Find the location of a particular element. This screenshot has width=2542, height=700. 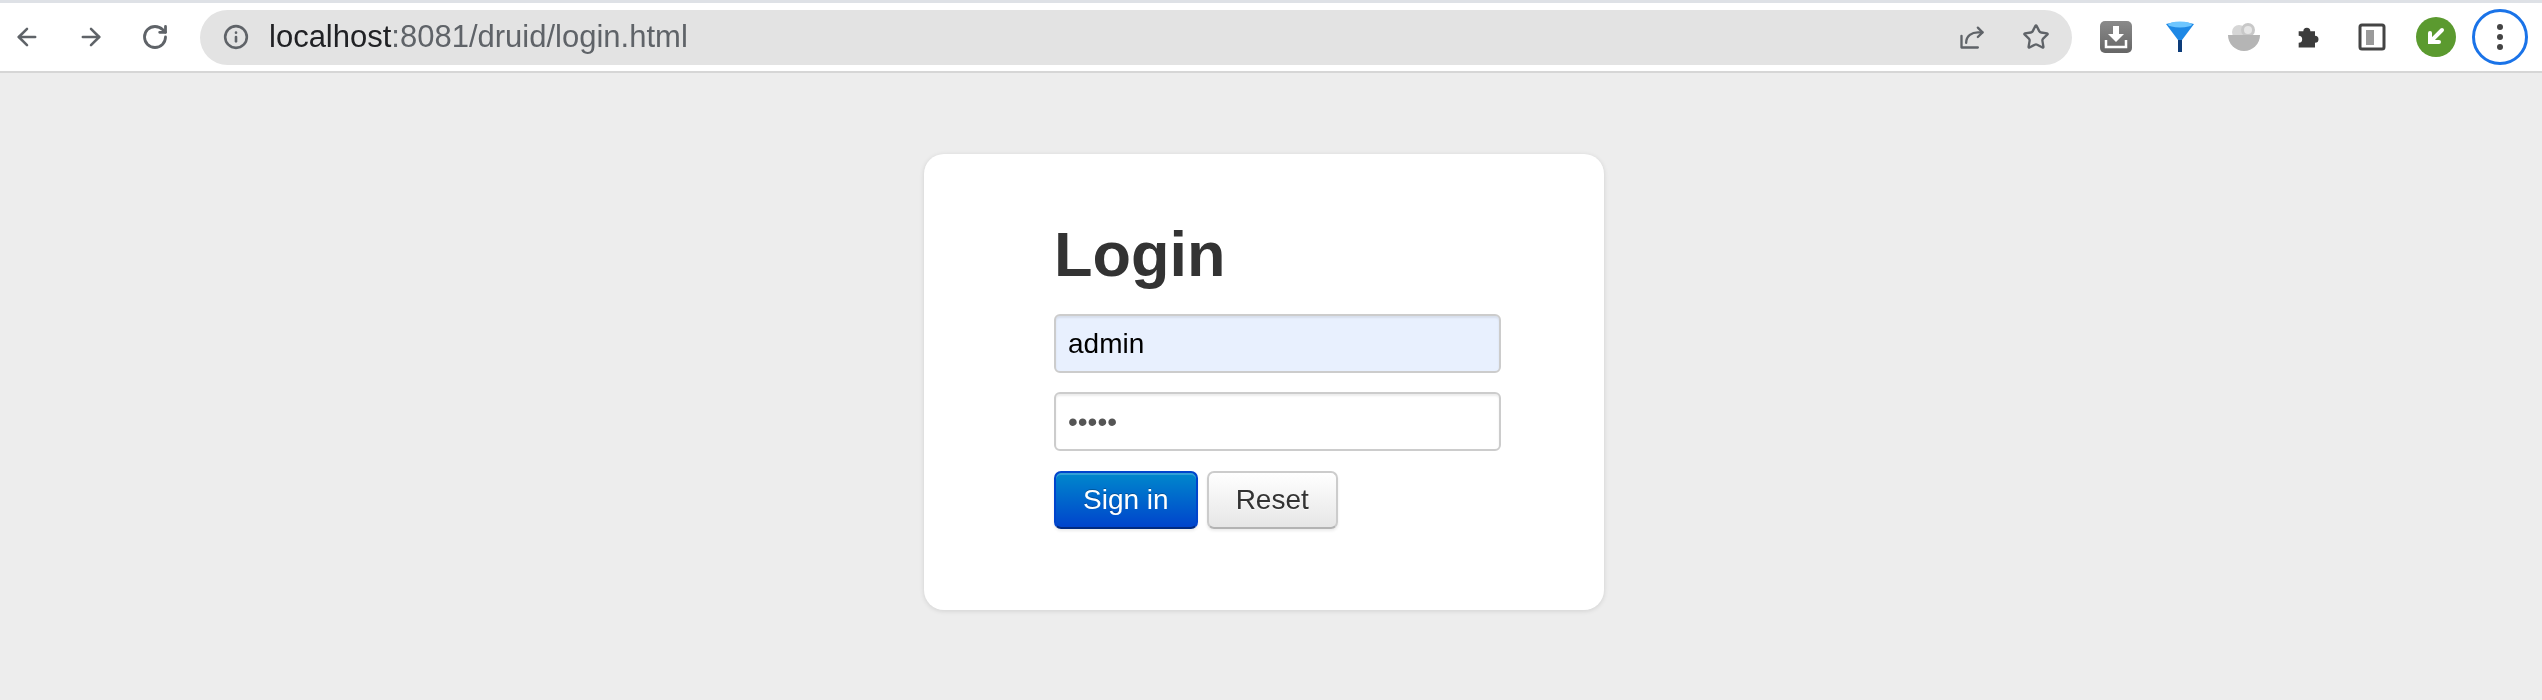

star-icon is located at coordinates (2036, 37).